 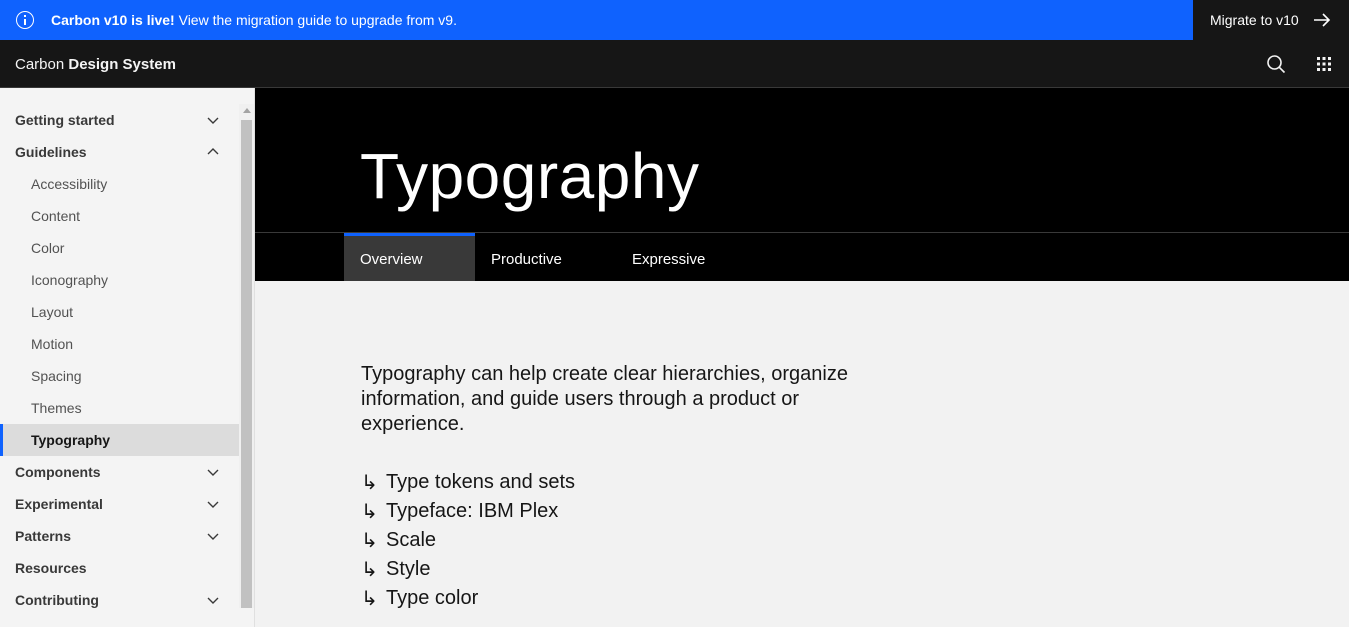 What do you see at coordinates (122, 64) in the screenshot?
I see `logo-strong-text: Design System` at bounding box center [122, 64].